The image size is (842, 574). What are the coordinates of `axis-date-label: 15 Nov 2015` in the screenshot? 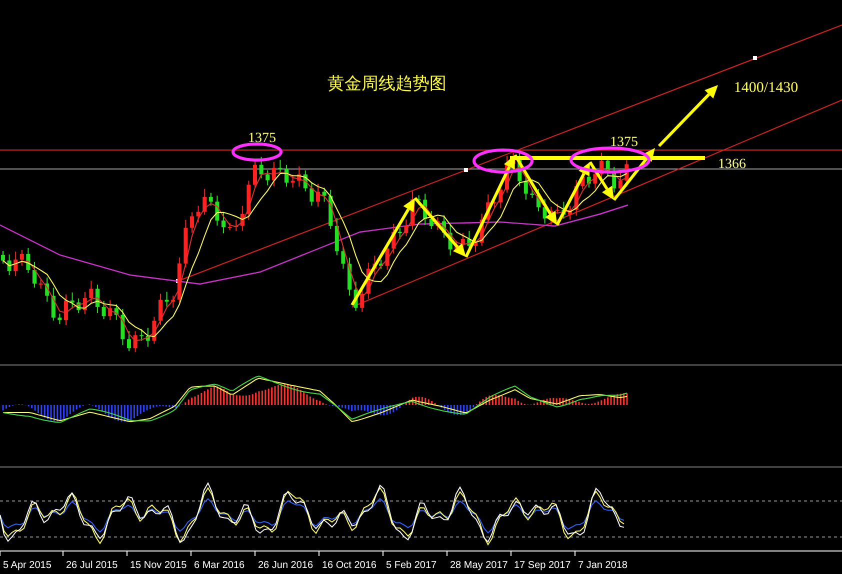 It's located at (158, 565).